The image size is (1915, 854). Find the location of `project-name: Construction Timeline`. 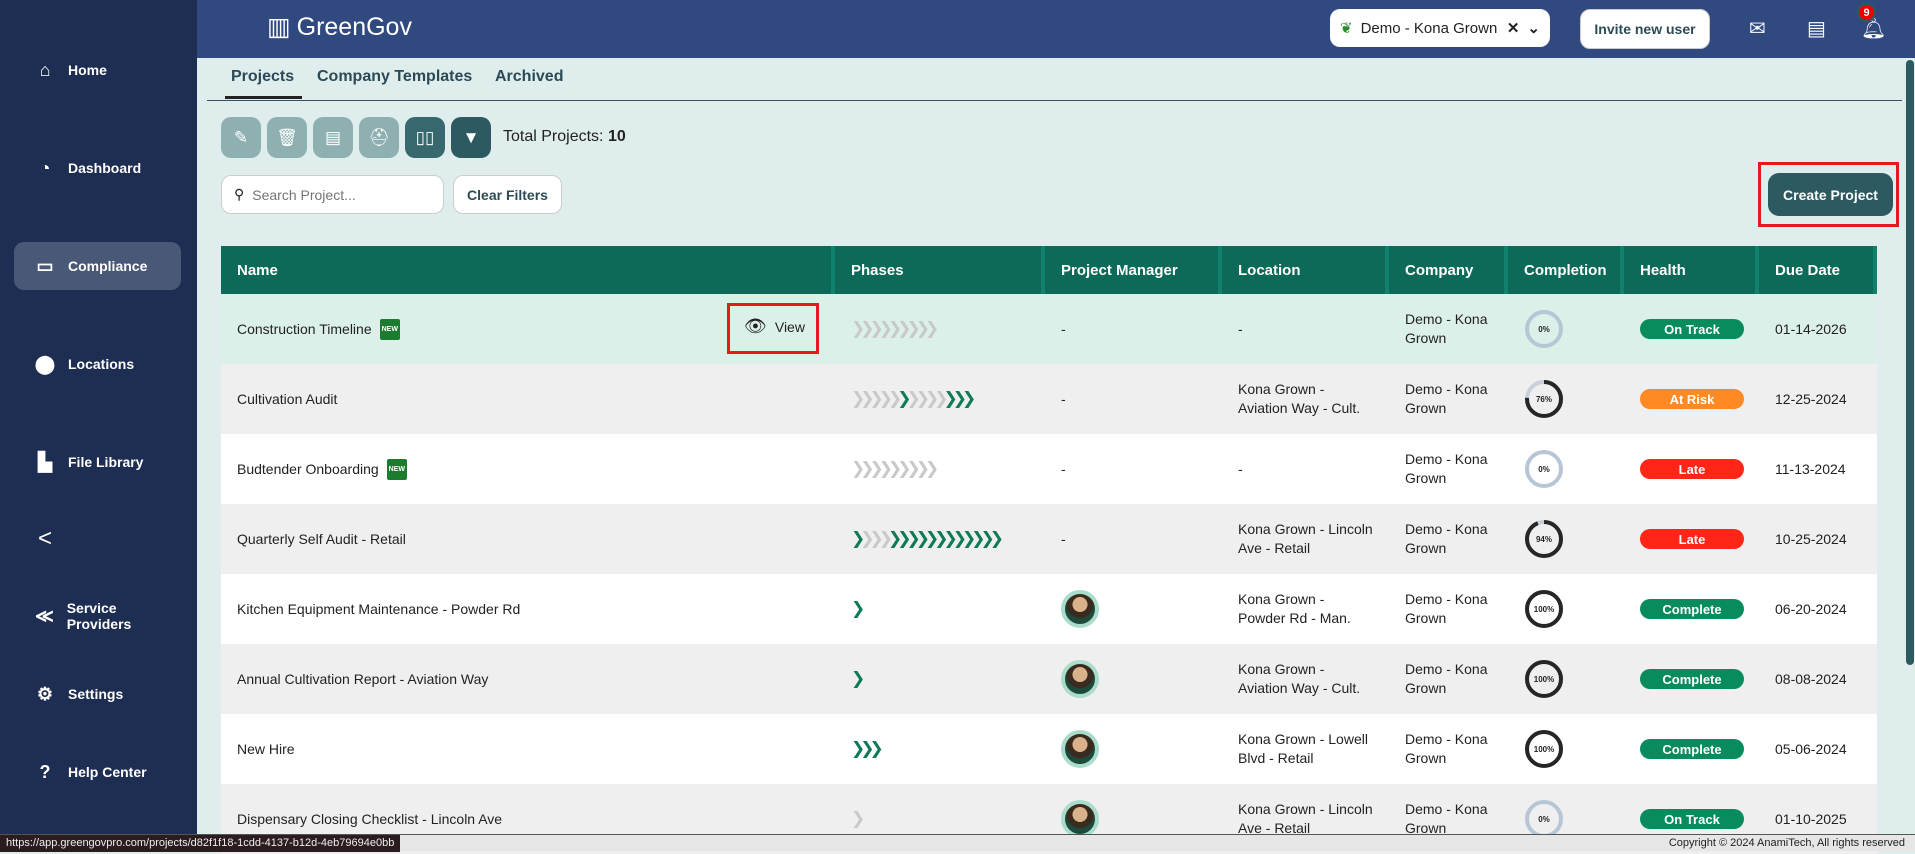

project-name: Construction Timeline is located at coordinates (304, 329).